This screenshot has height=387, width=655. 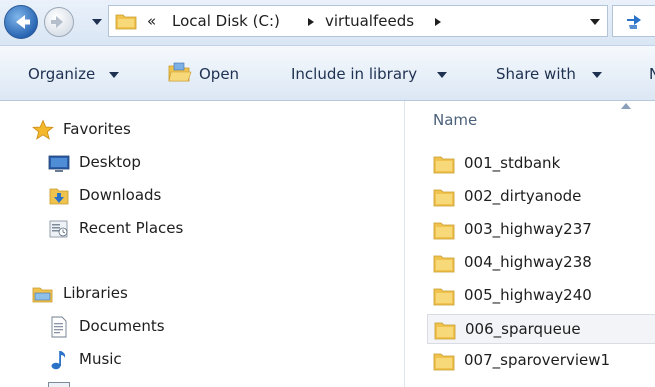 I want to click on forward-arrow-icon, so click(x=57, y=22).